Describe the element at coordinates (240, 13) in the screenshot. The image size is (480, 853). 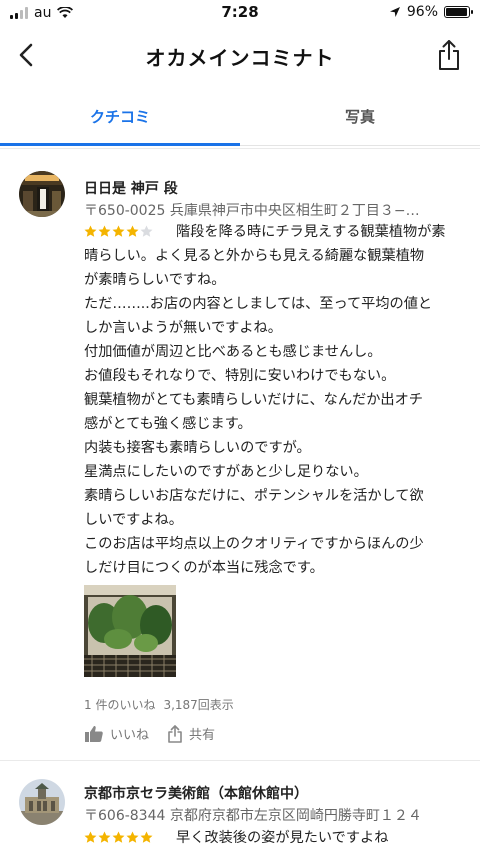
I see `status-bar: au 7:28 96%` at that location.